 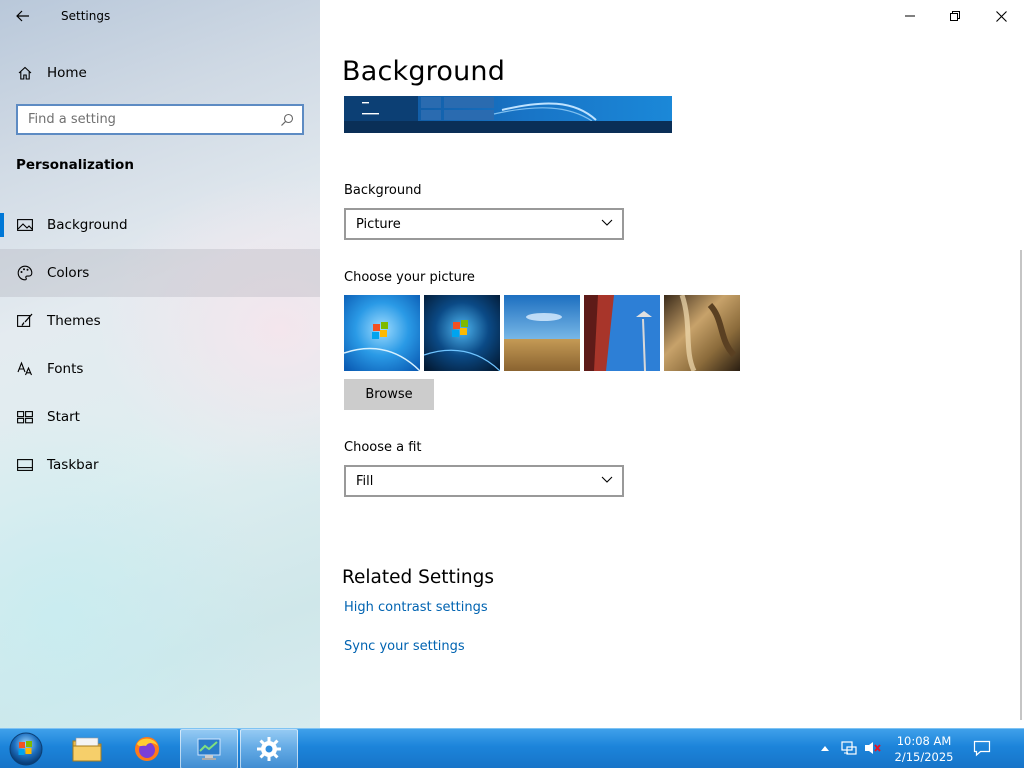 I want to click on sidebar-item-home: Home, so click(x=160, y=73).